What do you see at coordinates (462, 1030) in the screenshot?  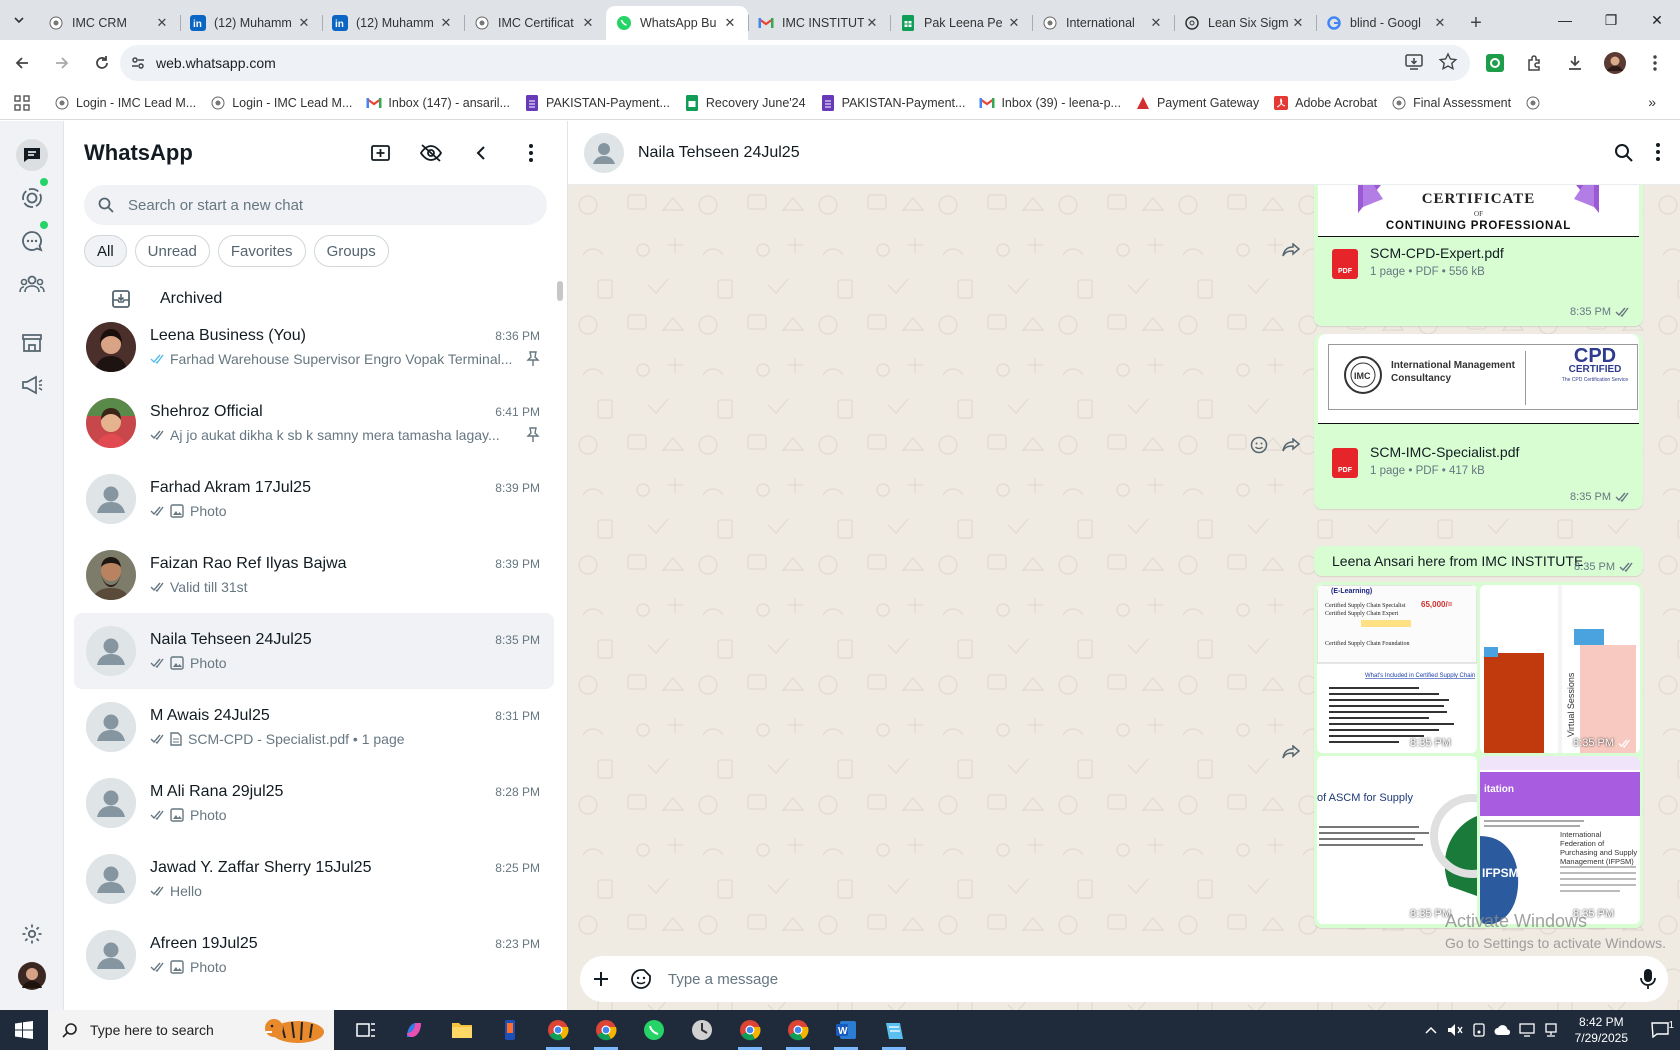 I see `file-explorer-icon` at bounding box center [462, 1030].